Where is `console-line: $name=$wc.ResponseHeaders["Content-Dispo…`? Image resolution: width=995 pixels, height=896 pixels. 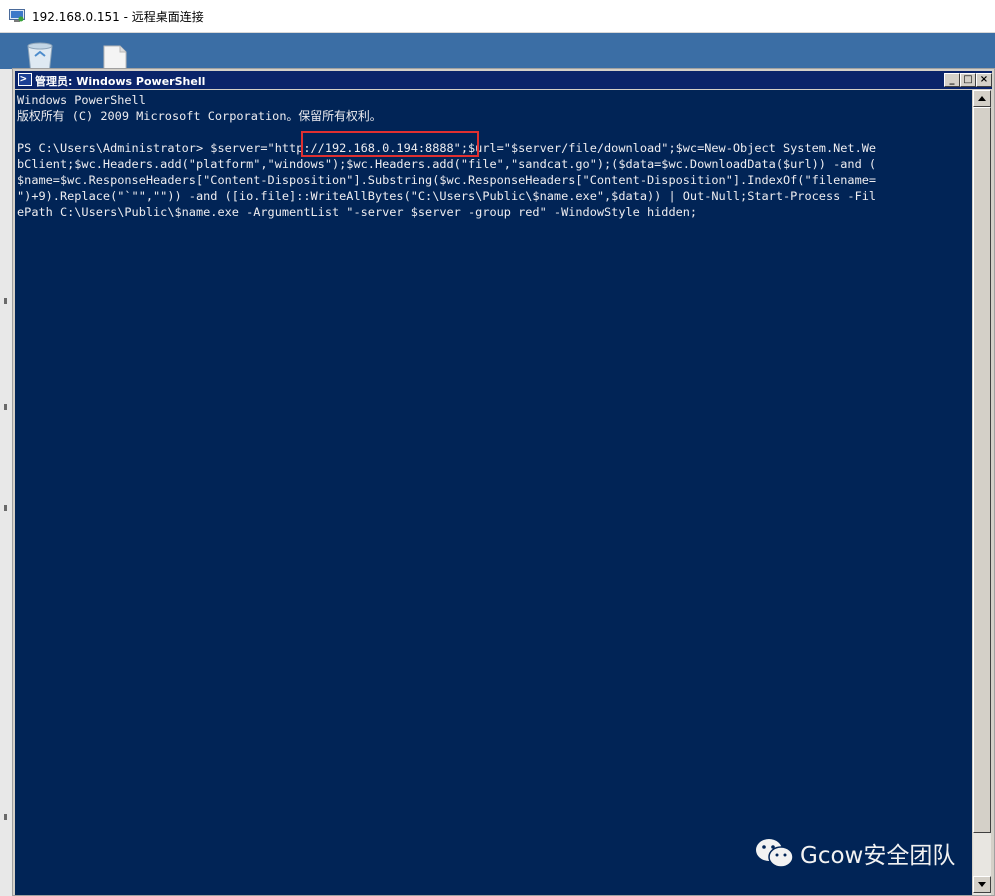 console-line: $name=$wc.ResponseHeaders["Content-Dispo… is located at coordinates (447, 180).